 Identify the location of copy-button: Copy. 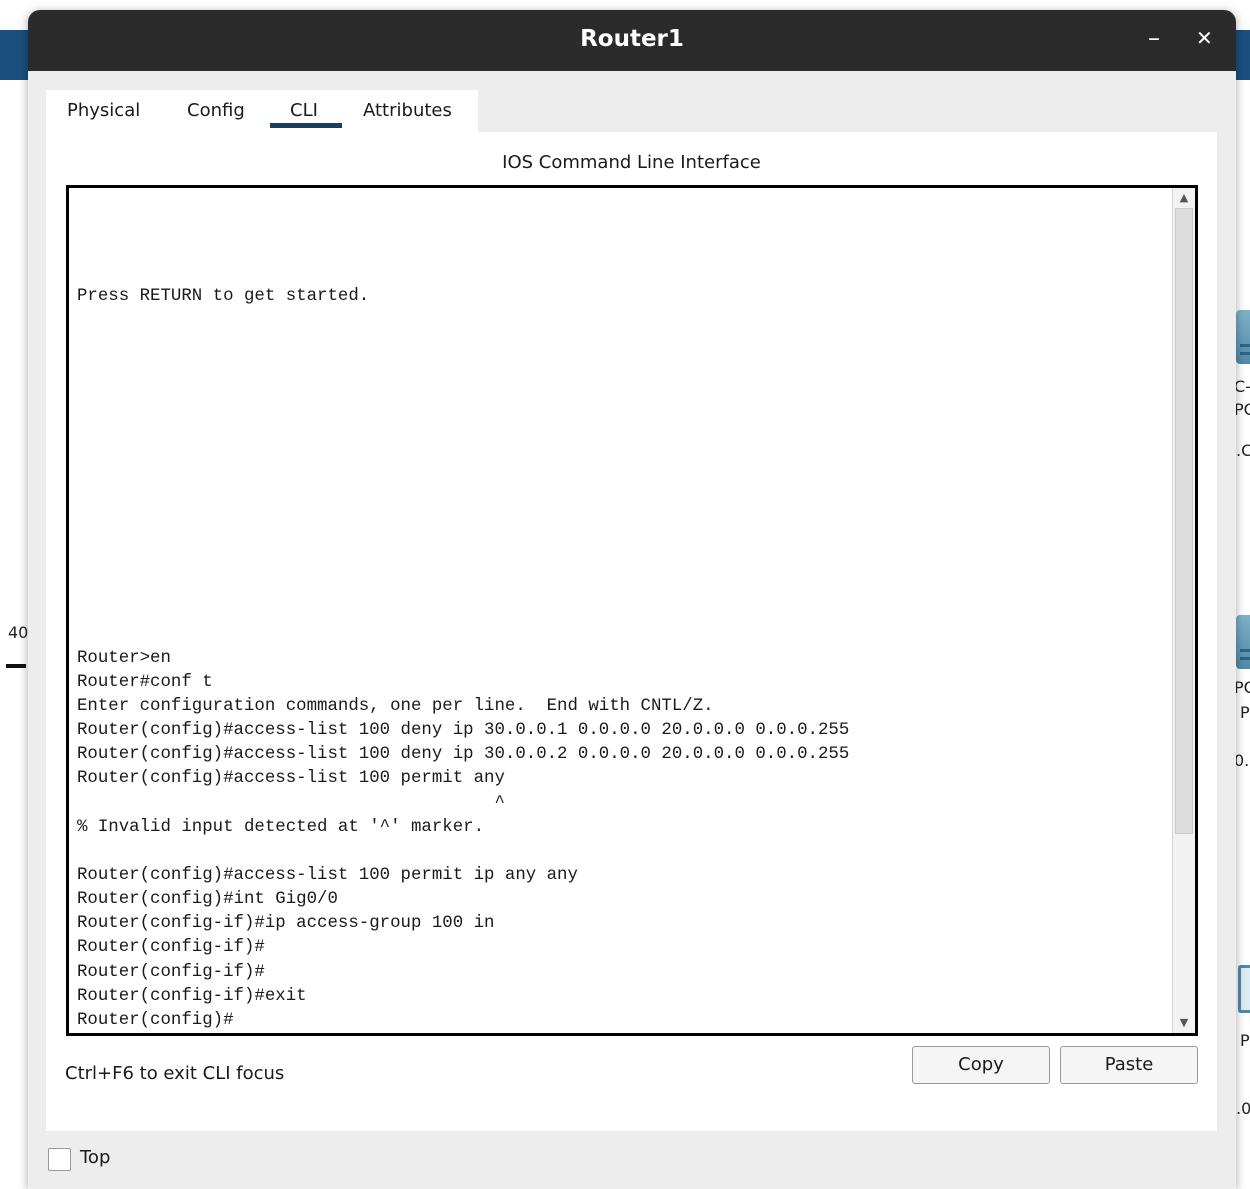
(981, 1065).